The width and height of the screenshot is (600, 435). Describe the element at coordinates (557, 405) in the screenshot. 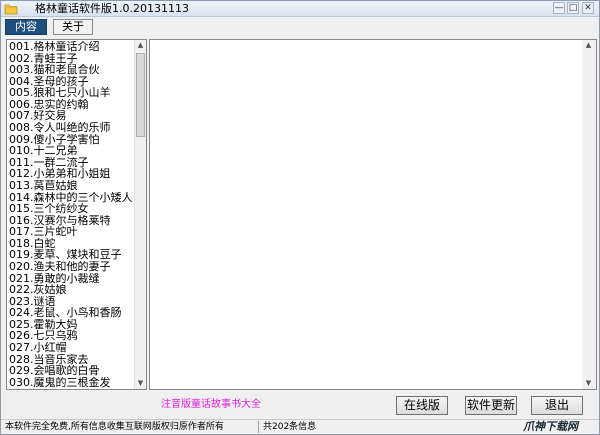

I see `exit-button: 退出` at that location.